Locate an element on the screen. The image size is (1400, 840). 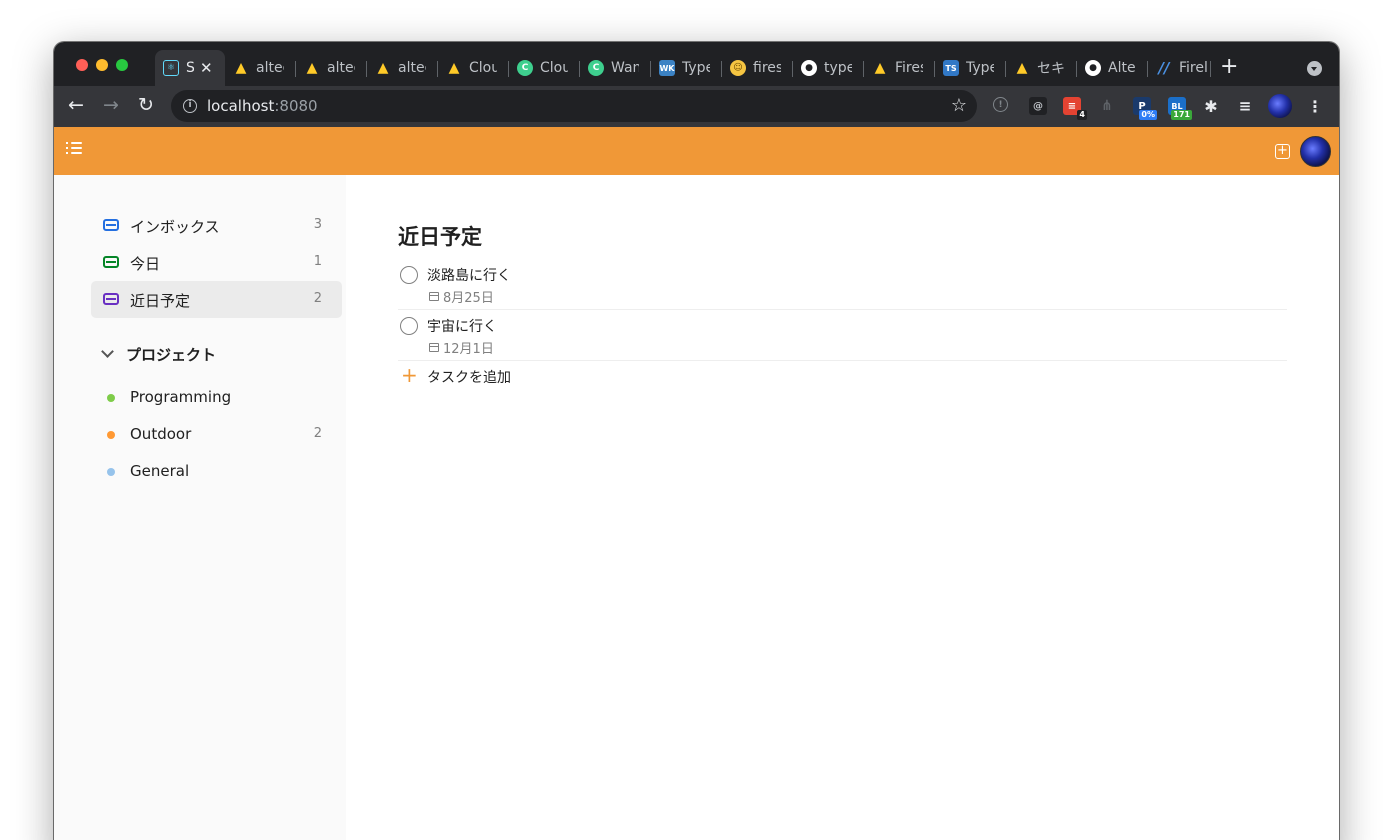
sidebar-item-label: インボックス is located at coordinates (175, 227).